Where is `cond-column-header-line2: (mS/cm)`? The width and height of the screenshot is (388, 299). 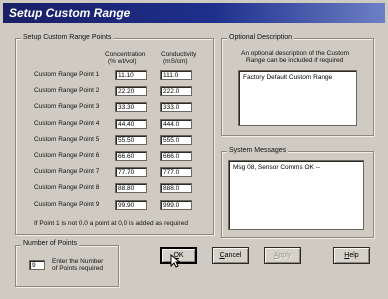
cond-column-header-line2: (mS/cm) is located at coordinates (175, 61).